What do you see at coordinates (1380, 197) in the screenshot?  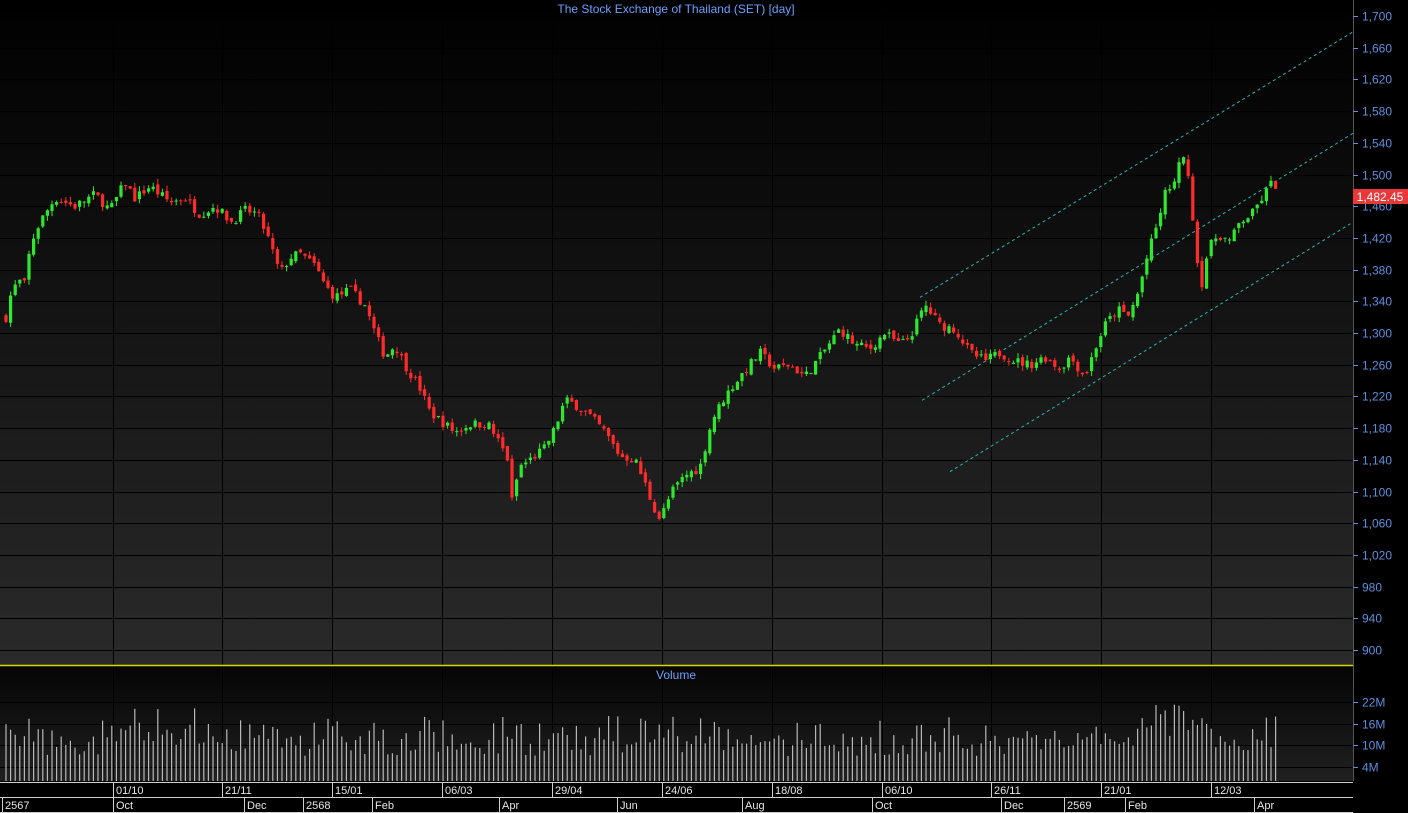 I see `last-price-label: 1,482.45` at bounding box center [1380, 197].